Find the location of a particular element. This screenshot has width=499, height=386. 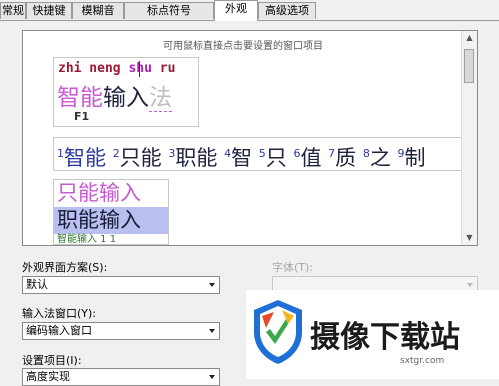

watermark-site-name: 摄像下载站 is located at coordinates (385, 337).